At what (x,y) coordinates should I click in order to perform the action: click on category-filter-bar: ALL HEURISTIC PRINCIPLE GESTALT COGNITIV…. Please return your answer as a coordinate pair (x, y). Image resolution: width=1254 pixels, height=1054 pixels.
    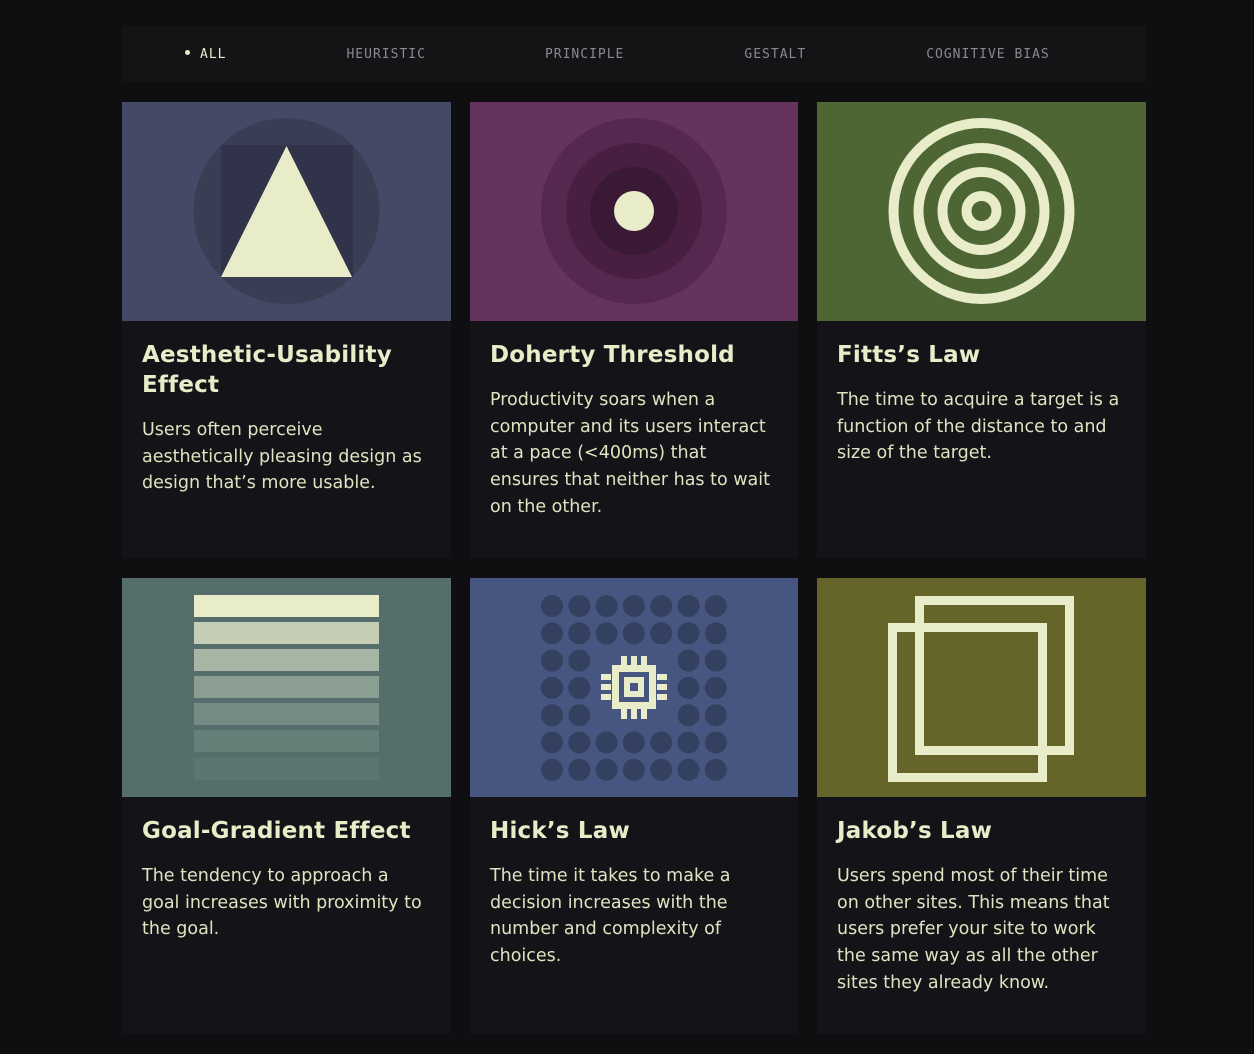
    Looking at the image, I should click on (634, 54).